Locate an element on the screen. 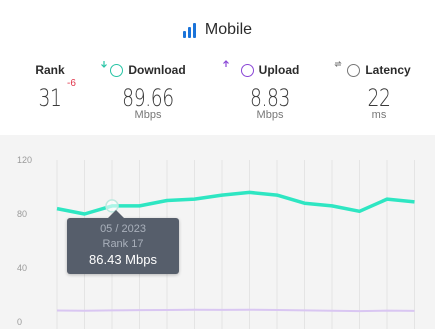 The width and height of the screenshot is (435, 329). rank-label: Rank is located at coordinates (50, 70).